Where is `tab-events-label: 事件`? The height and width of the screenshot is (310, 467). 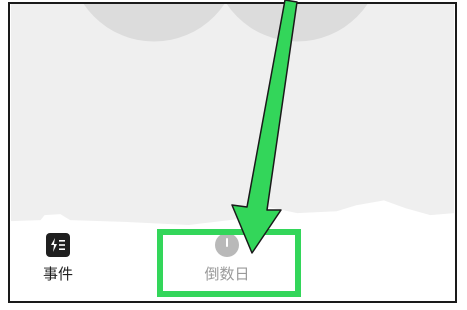
tab-events-label: 事件 is located at coordinates (57, 274).